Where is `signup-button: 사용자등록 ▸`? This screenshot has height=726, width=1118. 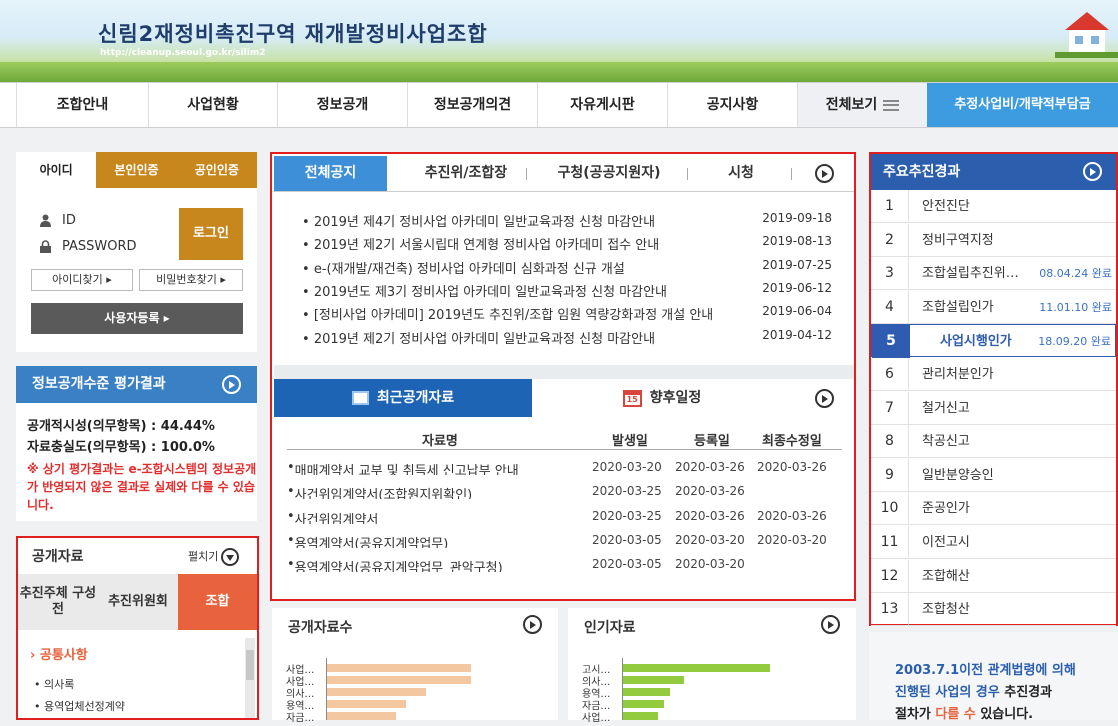
signup-button: 사용자등록 ▸ is located at coordinates (137, 318).